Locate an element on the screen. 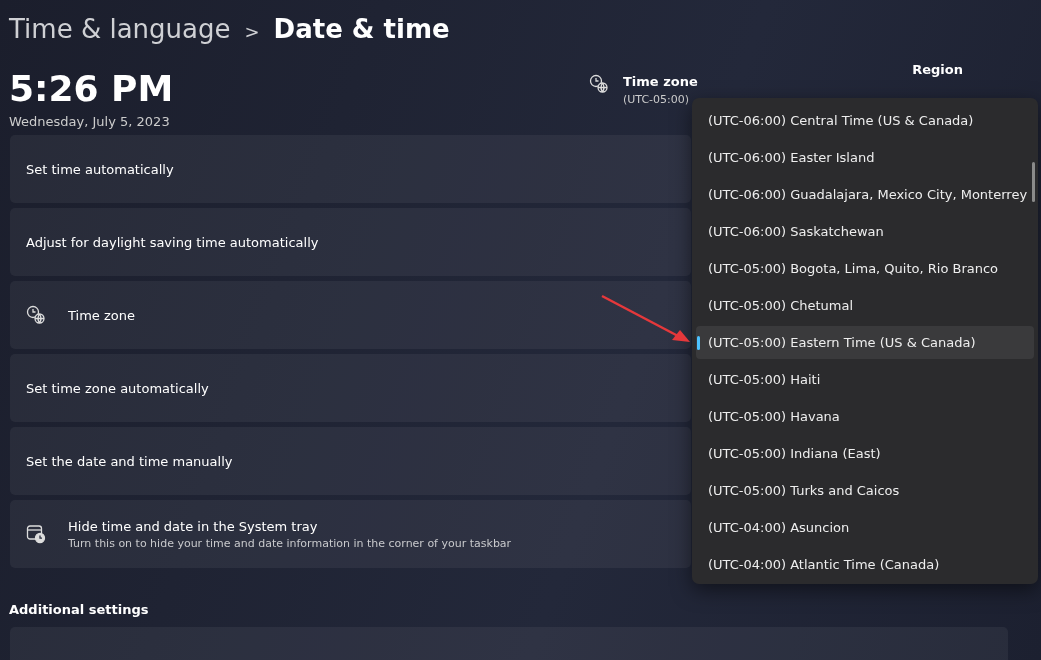  time-zone-option: (UTC-06:00) Easter Island is located at coordinates (865, 157).